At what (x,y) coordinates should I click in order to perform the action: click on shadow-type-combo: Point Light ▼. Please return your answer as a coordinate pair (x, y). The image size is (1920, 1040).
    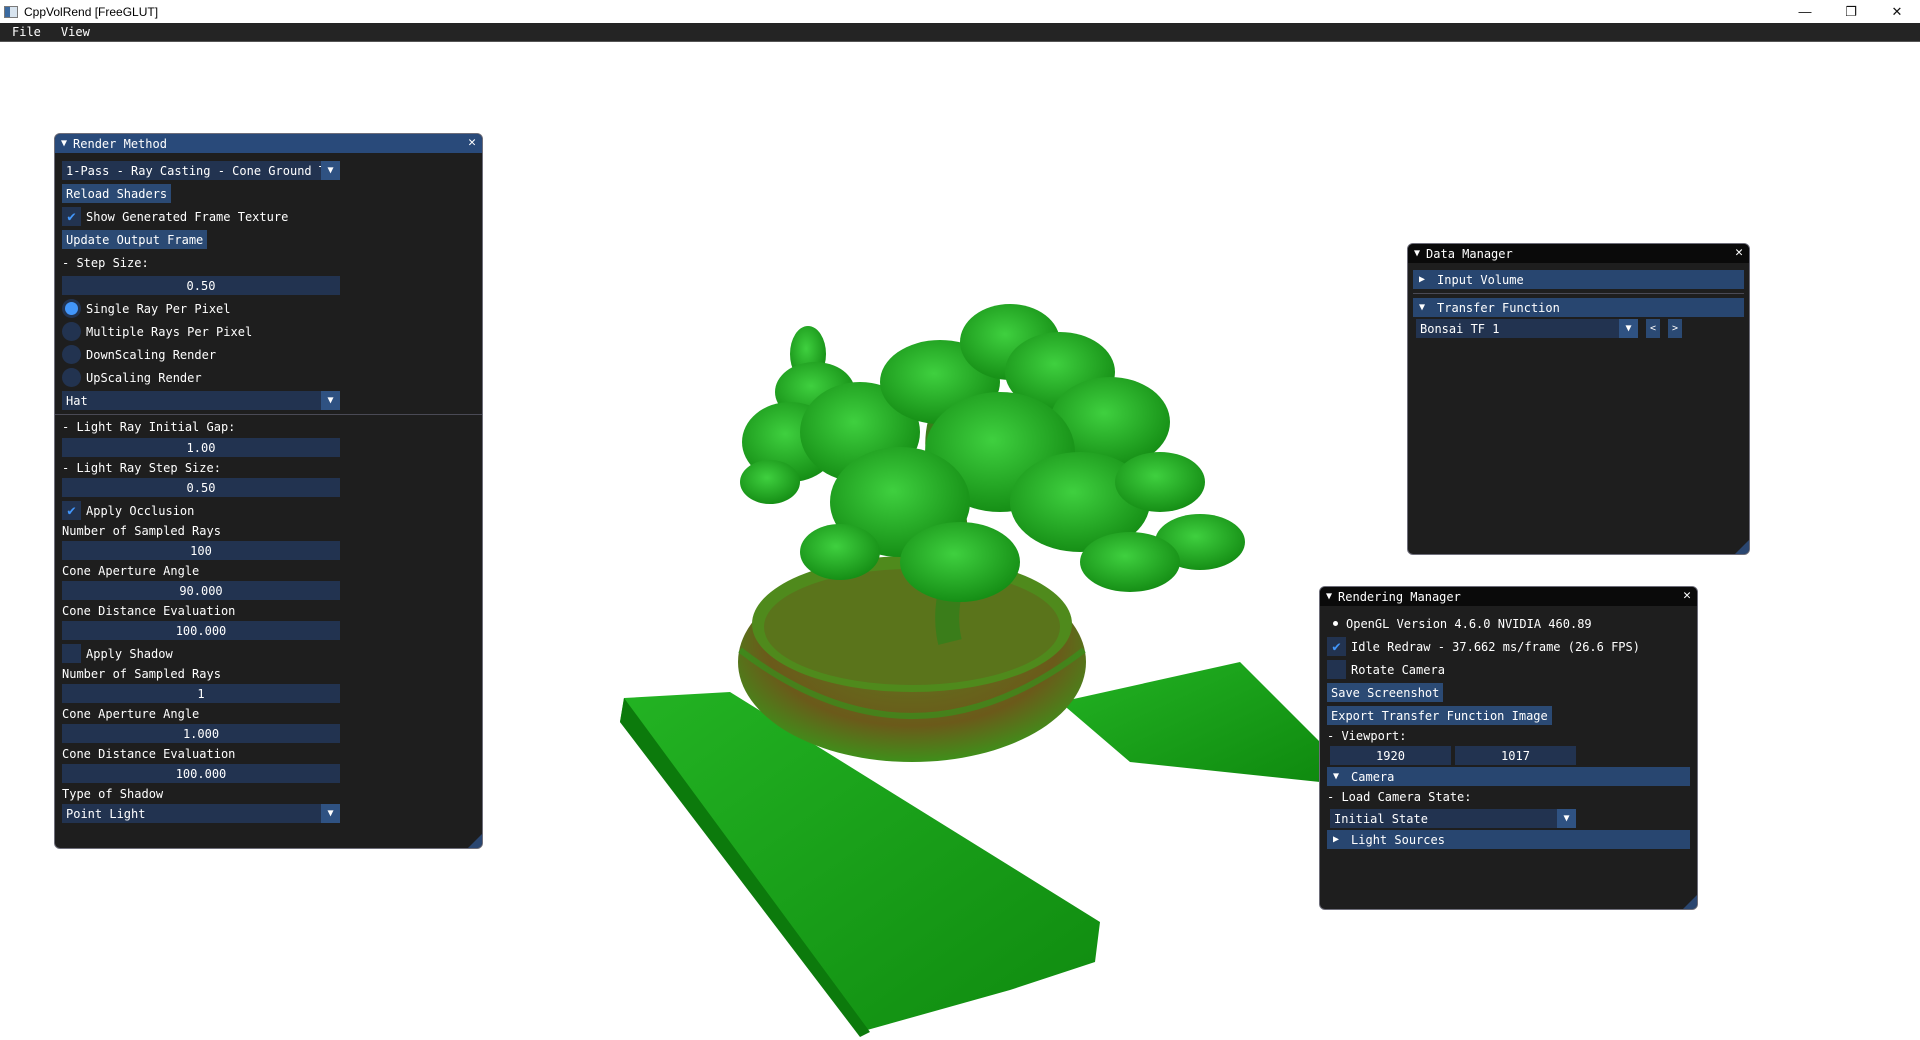
    Looking at the image, I should click on (201, 813).